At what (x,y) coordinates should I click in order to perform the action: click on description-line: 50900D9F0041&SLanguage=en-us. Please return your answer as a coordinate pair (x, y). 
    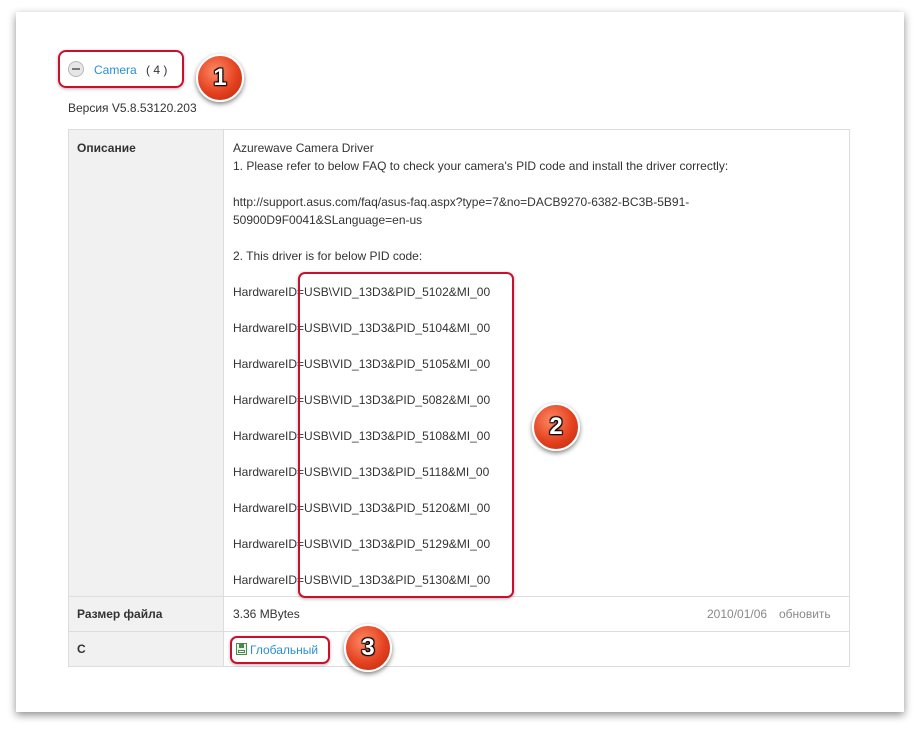
    Looking at the image, I should click on (328, 220).